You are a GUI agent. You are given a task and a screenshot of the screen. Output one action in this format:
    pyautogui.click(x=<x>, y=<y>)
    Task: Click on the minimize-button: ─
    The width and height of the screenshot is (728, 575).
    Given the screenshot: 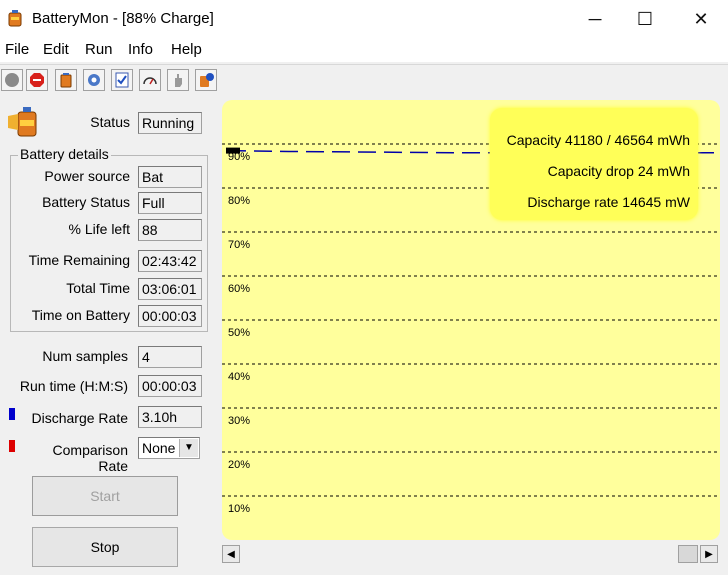 What is the action you would take?
    pyautogui.click(x=595, y=19)
    